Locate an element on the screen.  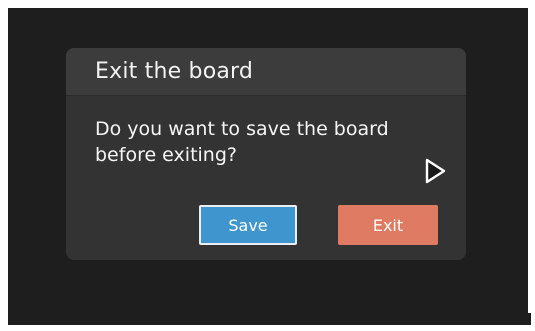
dialog-header: Exit the board is located at coordinates (266, 72).